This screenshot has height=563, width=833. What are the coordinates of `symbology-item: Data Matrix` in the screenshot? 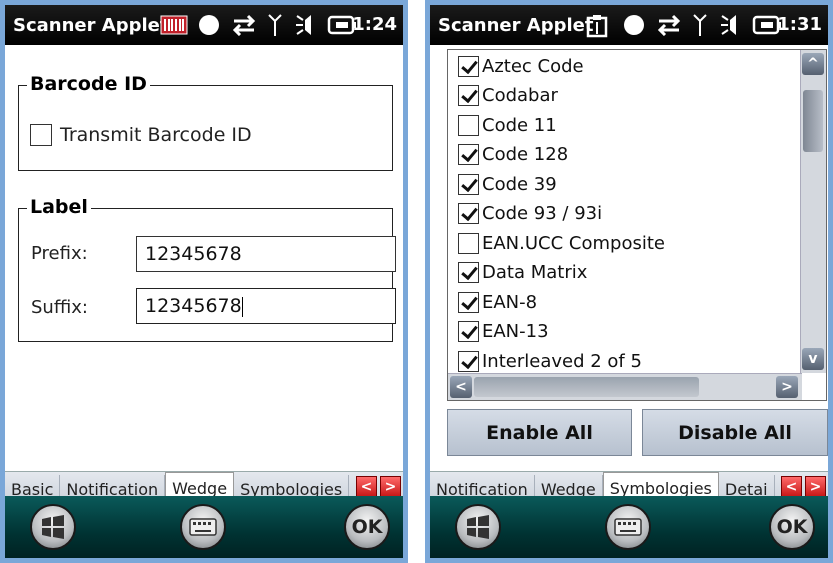 It's located at (522, 273).